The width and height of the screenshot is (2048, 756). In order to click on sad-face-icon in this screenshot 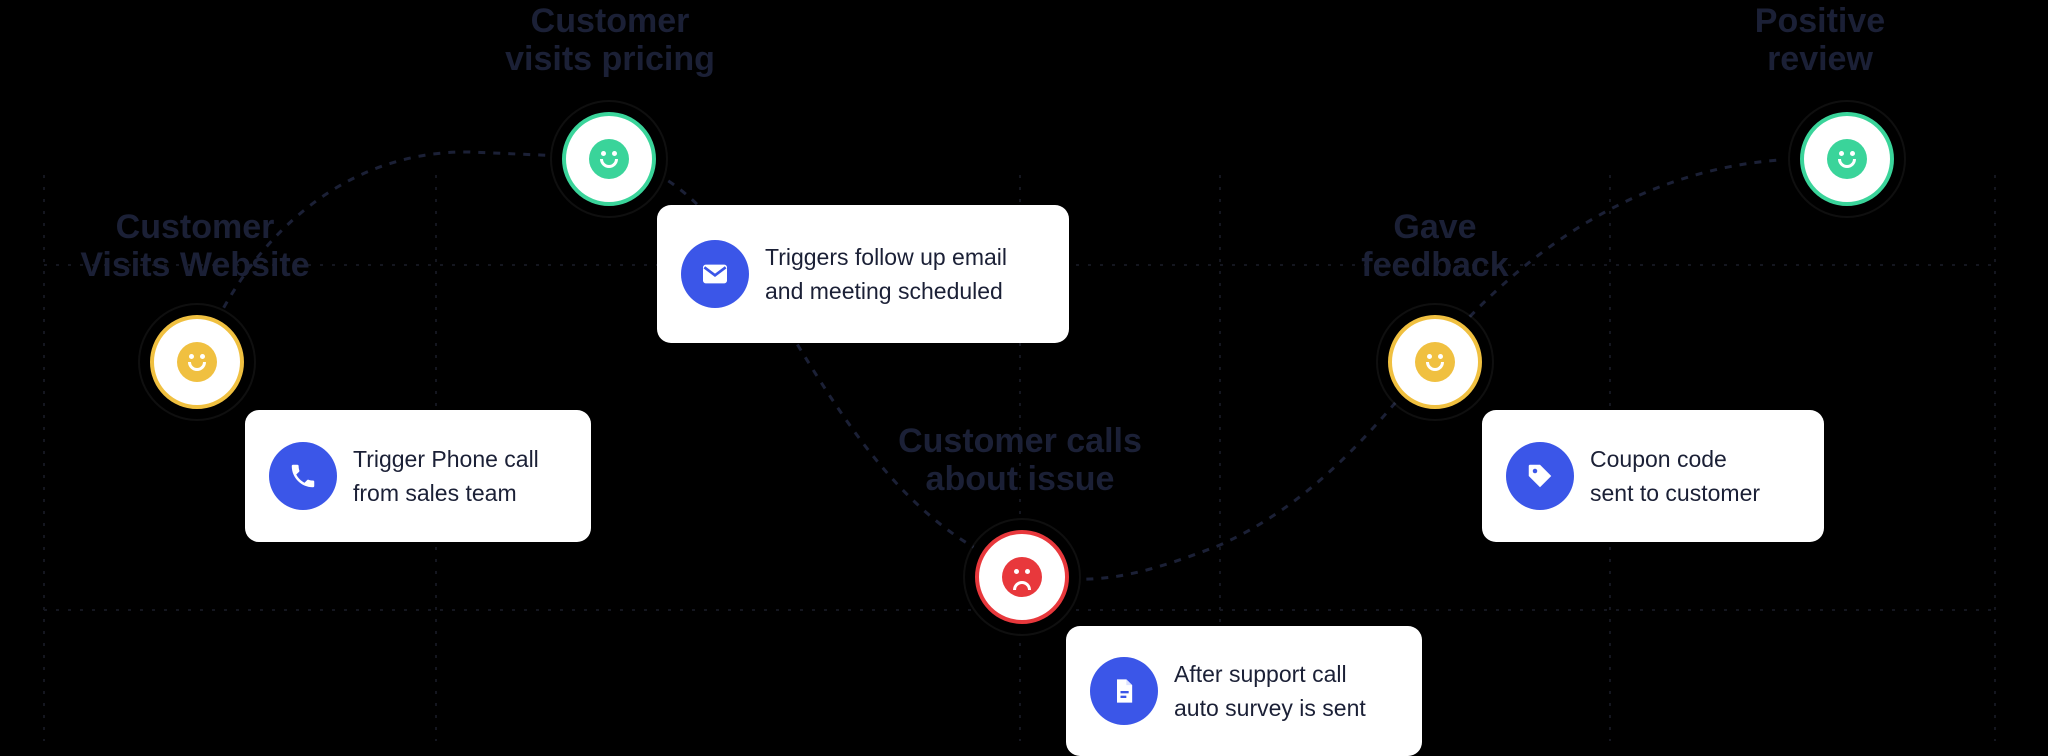, I will do `click(1022, 577)`.